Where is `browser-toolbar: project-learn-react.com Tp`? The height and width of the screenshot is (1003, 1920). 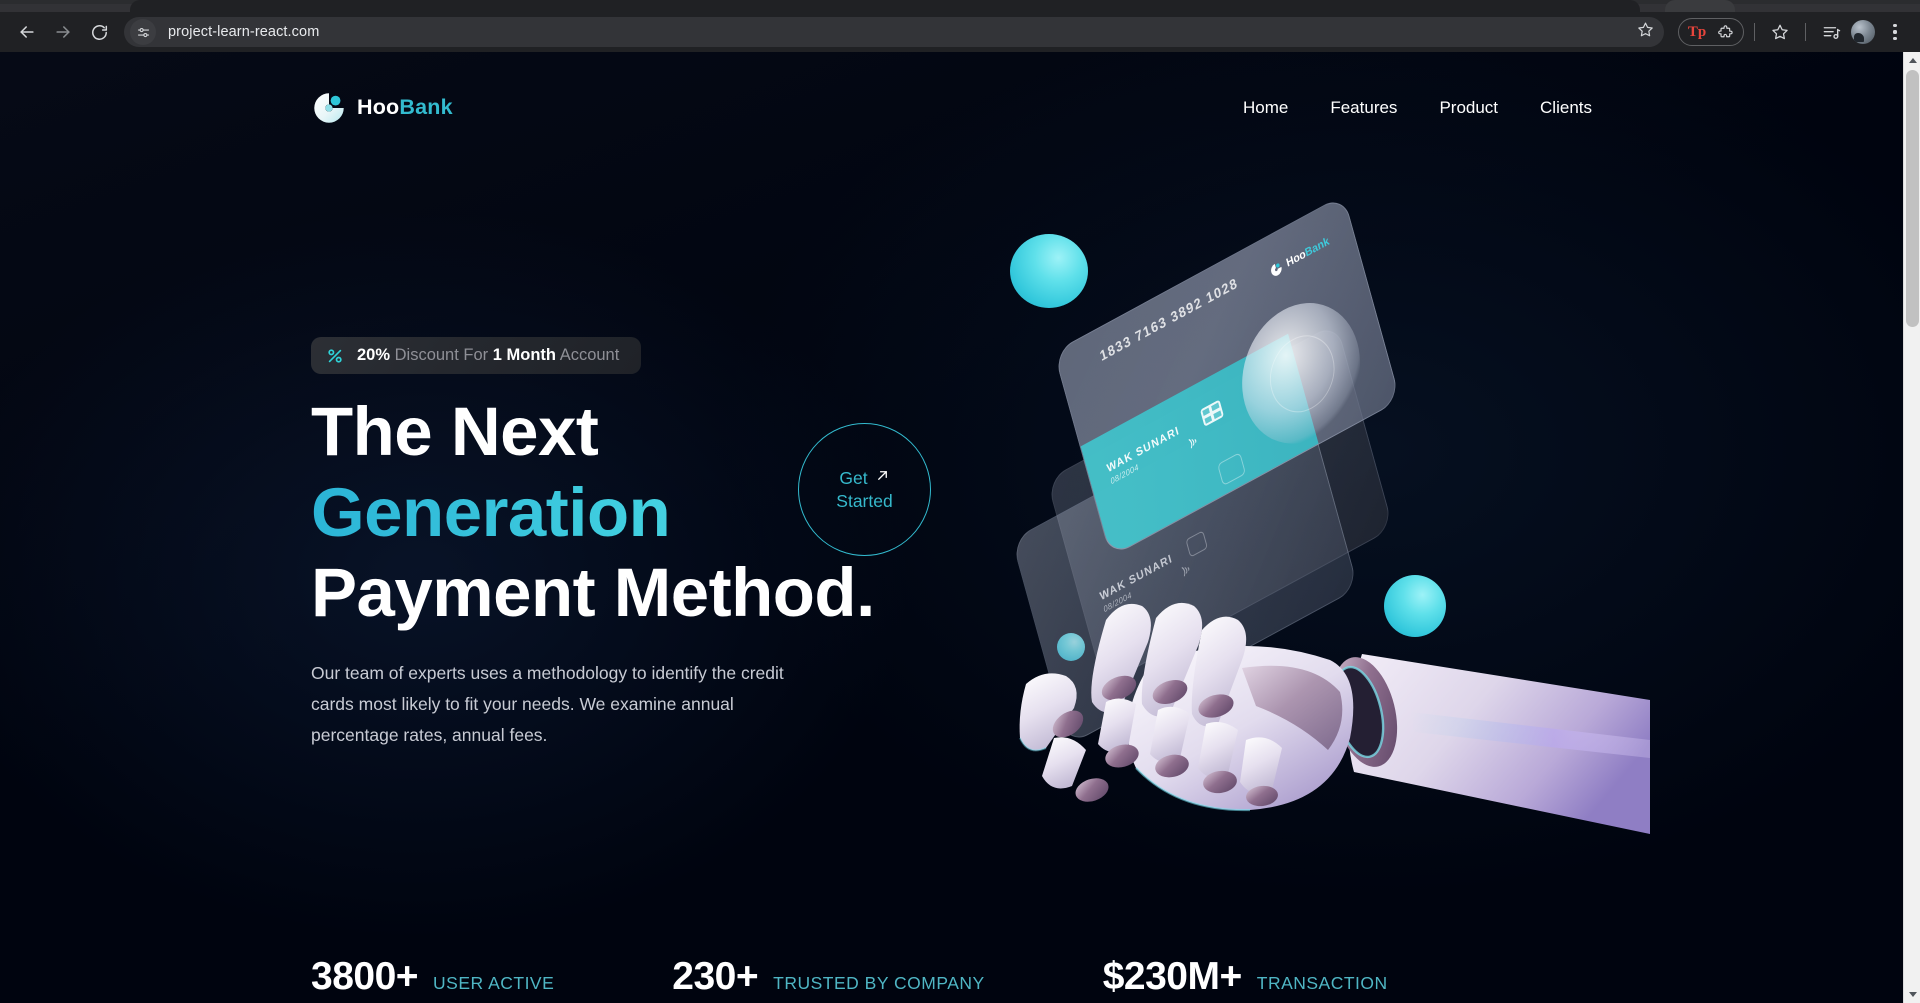
browser-toolbar: project-learn-react.com Tp is located at coordinates (960, 32).